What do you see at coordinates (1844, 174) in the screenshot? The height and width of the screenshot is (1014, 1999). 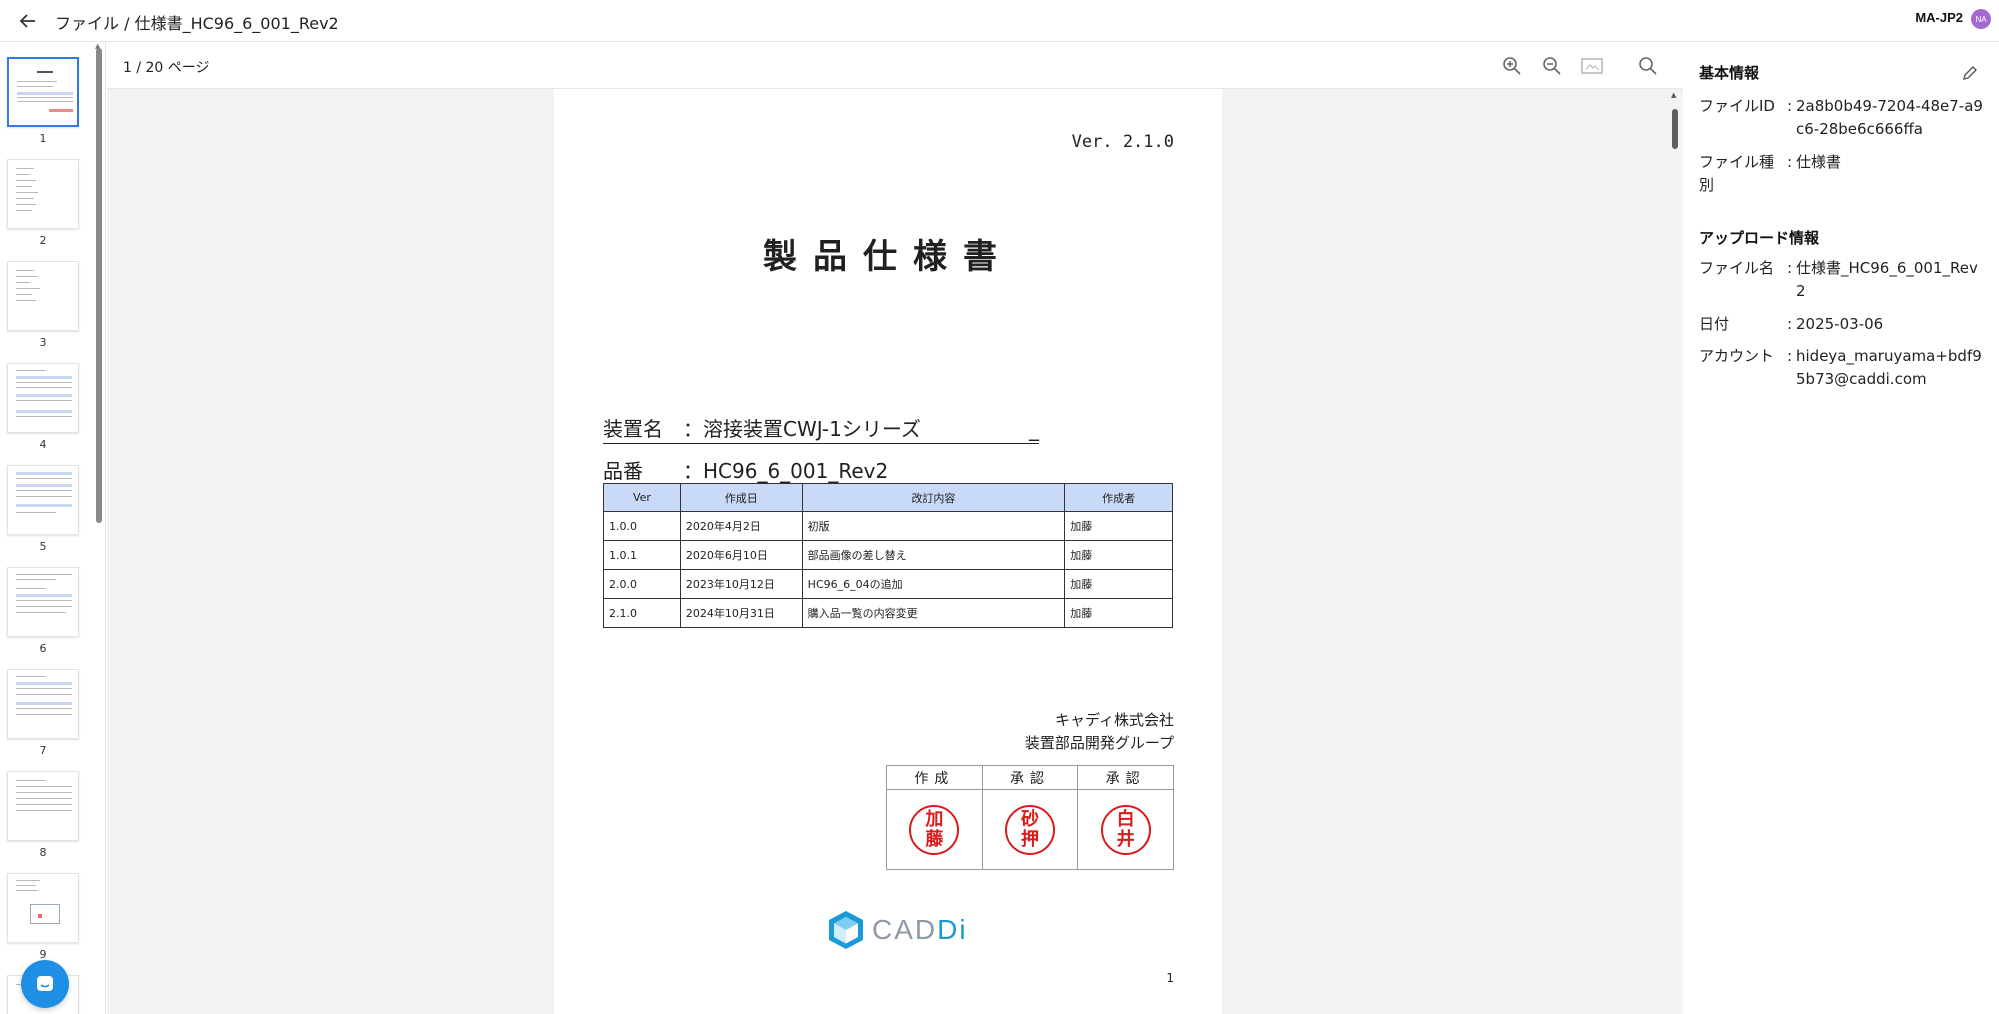 I see `file-type-row: ファイル種別 : 仕様書` at bounding box center [1844, 174].